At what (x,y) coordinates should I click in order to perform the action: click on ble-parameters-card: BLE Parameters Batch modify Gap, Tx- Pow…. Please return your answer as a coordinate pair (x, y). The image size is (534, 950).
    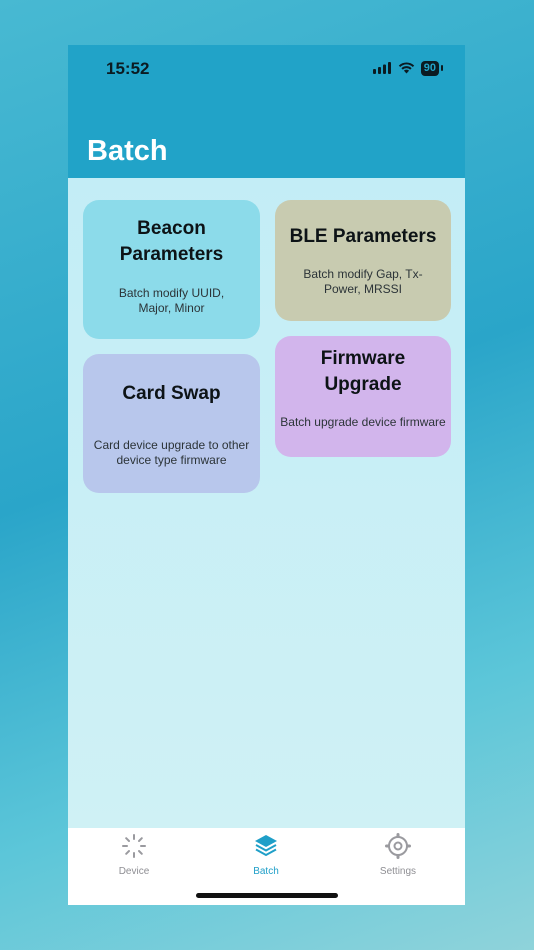
    Looking at the image, I should click on (363, 260).